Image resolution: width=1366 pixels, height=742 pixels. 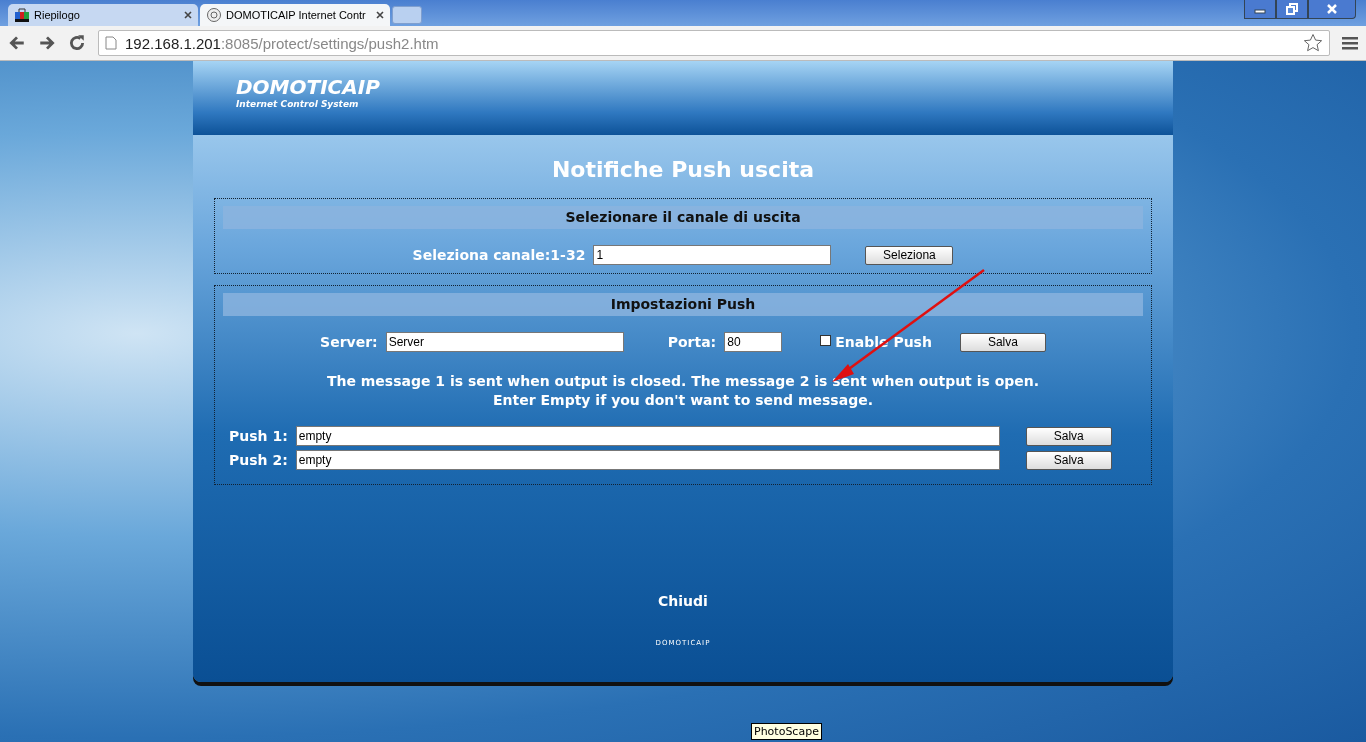 I want to click on field-label: Push 1:, so click(x=258, y=436).